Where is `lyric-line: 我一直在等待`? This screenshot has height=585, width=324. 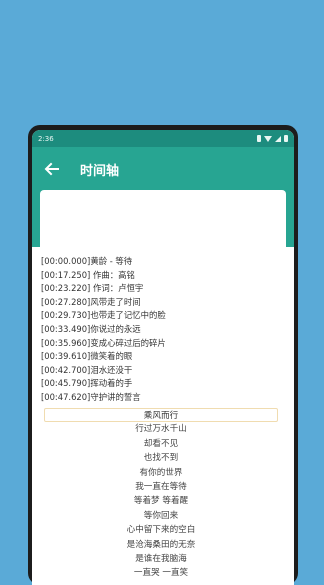
lyric-line: 我一直在等待 is located at coordinates (161, 487).